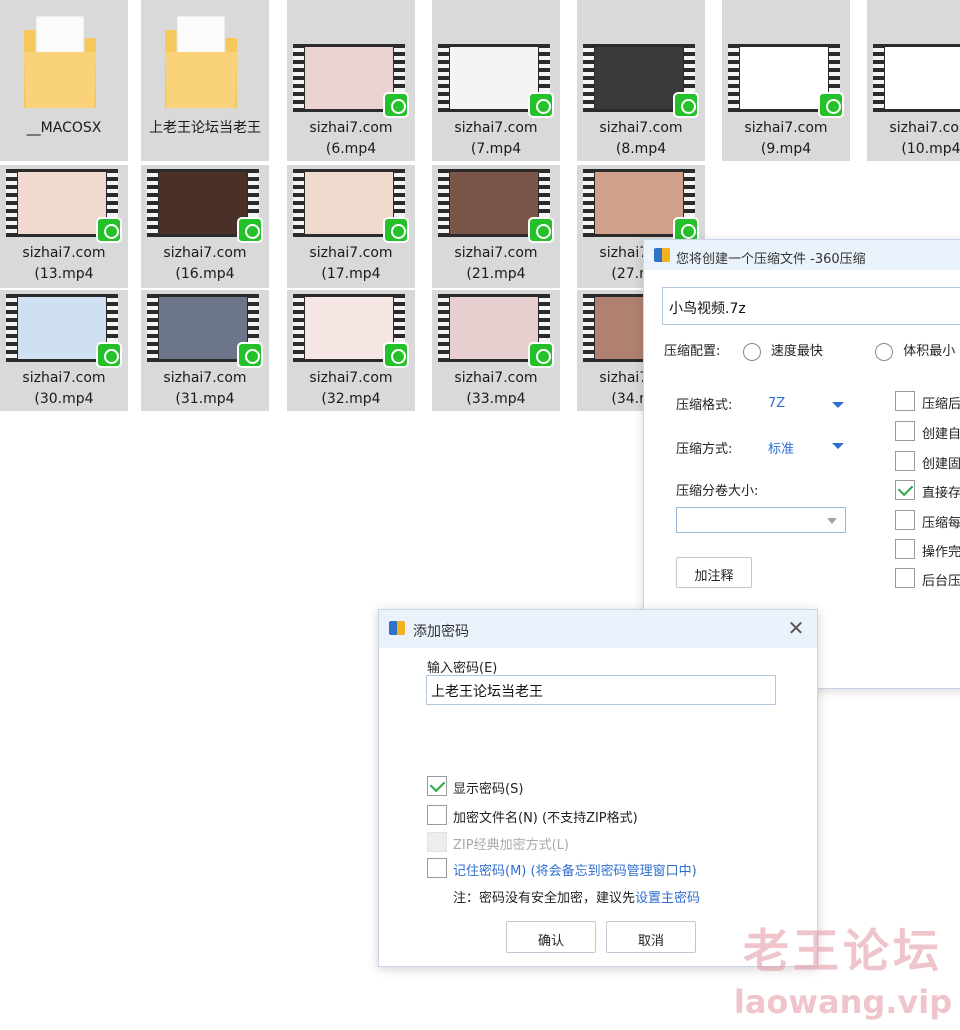  What do you see at coordinates (205, 80) in the screenshot?
I see `folder-item: 上老王论坛当老王` at bounding box center [205, 80].